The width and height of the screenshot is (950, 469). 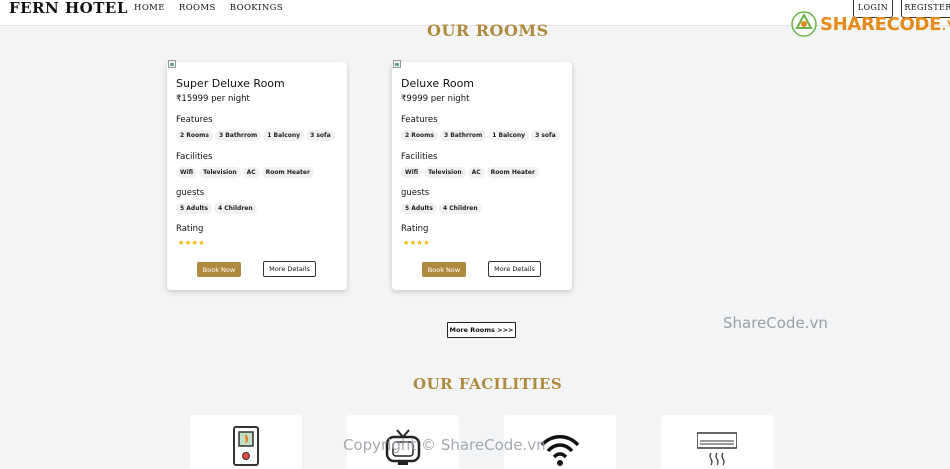 What do you see at coordinates (230, 83) in the screenshot?
I see `room-name: Super Deluxe Room` at bounding box center [230, 83].